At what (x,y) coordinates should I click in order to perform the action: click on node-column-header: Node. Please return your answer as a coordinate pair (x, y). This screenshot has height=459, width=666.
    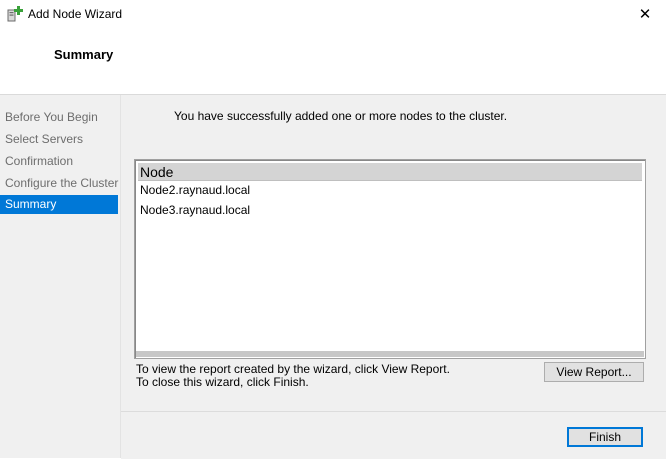
    Looking at the image, I should click on (390, 172).